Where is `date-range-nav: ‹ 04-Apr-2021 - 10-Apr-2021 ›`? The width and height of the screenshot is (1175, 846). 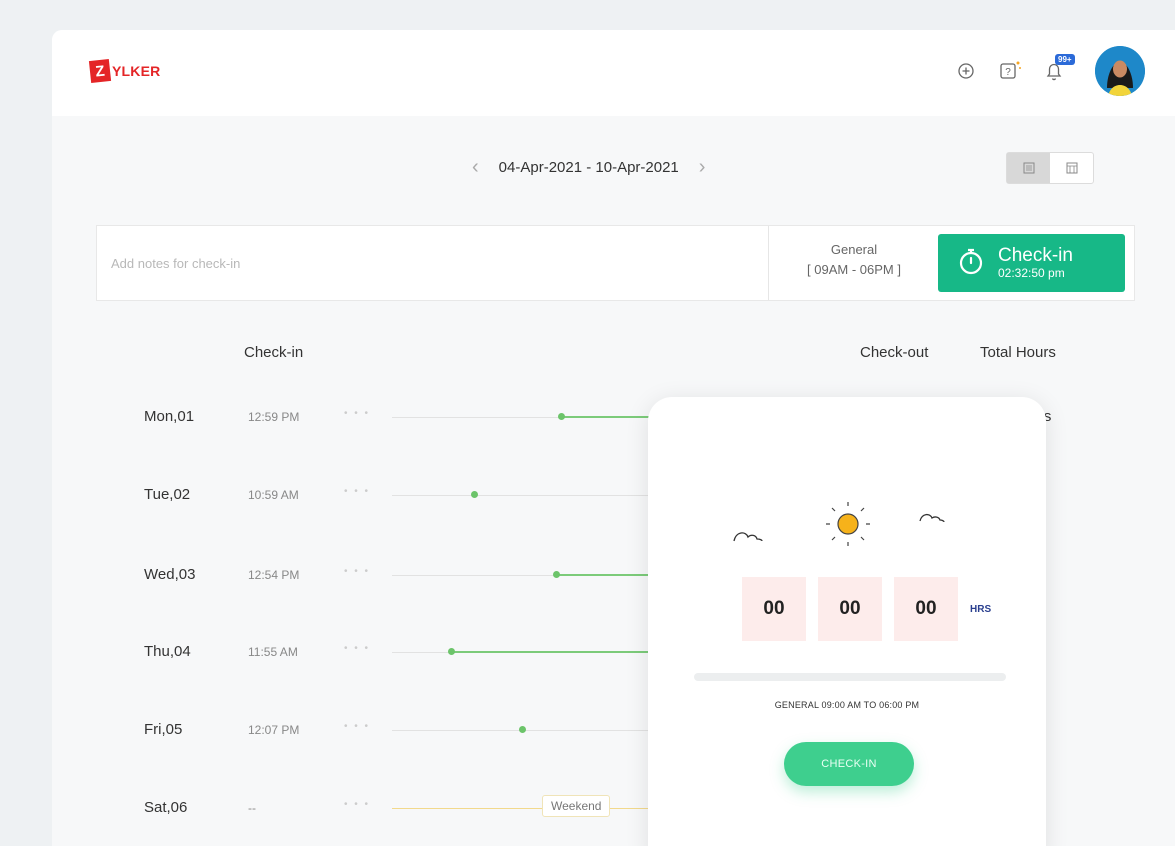
date-range-nav: ‹ 04-Apr-2021 - 10-Apr-2021 › is located at coordinates (588, 167).